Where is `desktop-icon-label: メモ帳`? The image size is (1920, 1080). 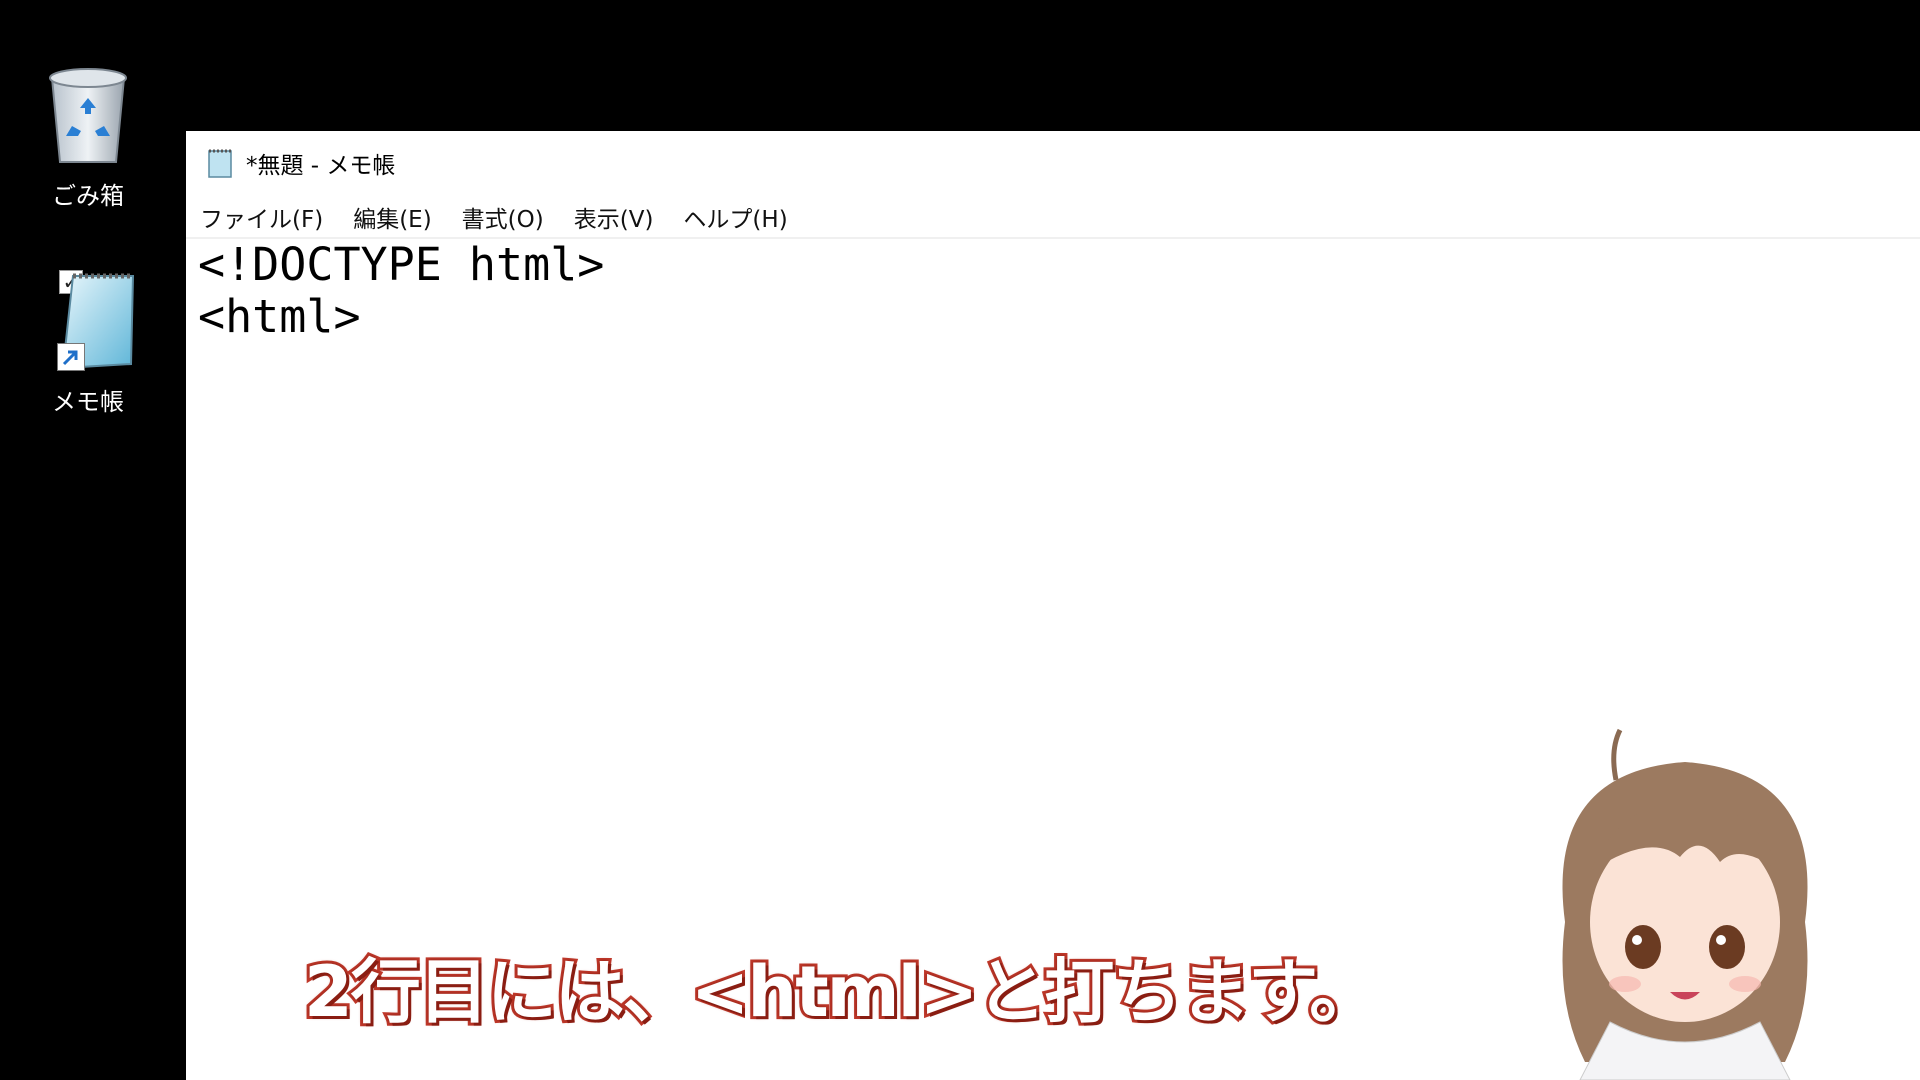
desktop-icon-label: メモ帳 is located at coordinates (88, 402).